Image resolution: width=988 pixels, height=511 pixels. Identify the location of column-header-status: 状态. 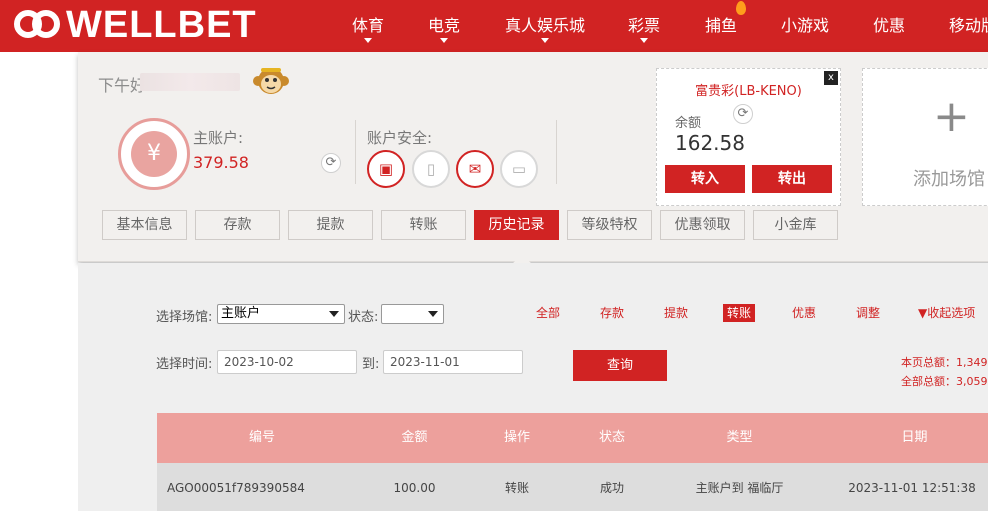
(611, 437).